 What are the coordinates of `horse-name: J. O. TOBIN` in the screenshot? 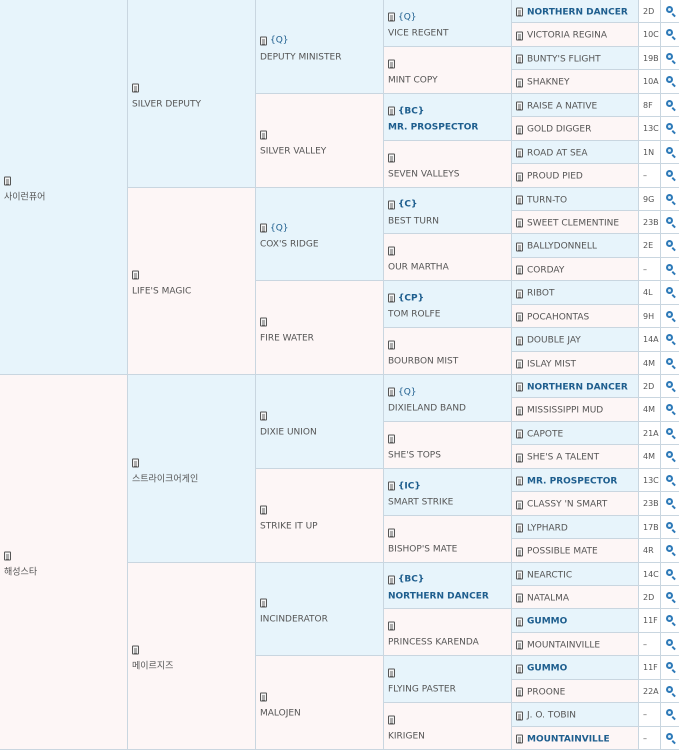 It's located at (551, 716).